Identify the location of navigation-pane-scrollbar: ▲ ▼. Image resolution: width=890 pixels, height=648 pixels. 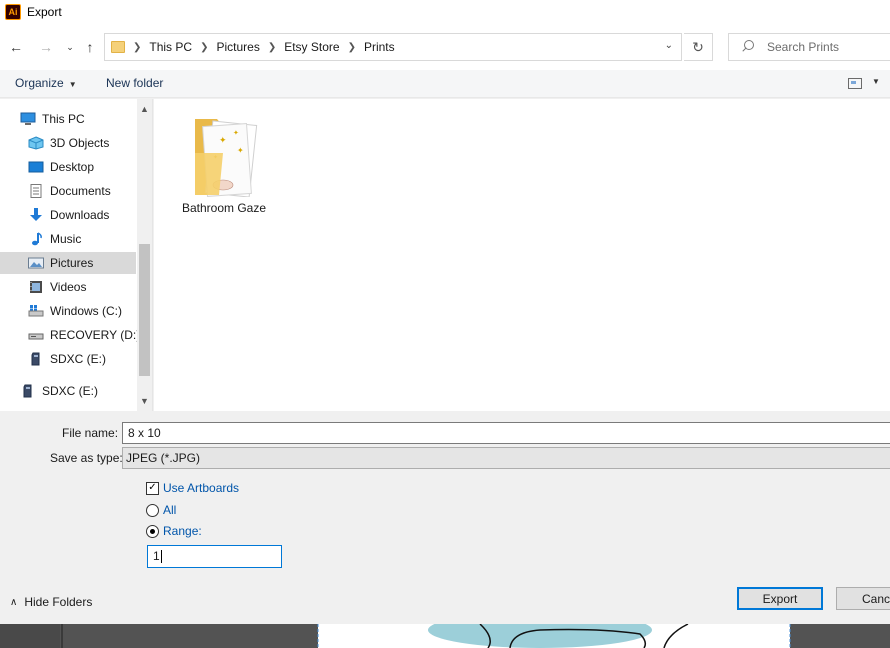
(144, 255).